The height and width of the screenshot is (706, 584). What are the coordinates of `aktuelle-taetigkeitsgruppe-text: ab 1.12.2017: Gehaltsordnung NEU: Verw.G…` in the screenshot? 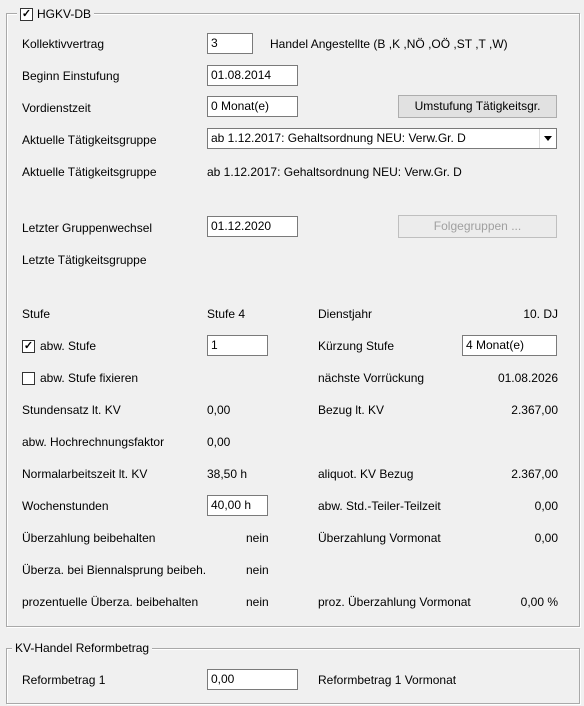 It's located at (334, 172).